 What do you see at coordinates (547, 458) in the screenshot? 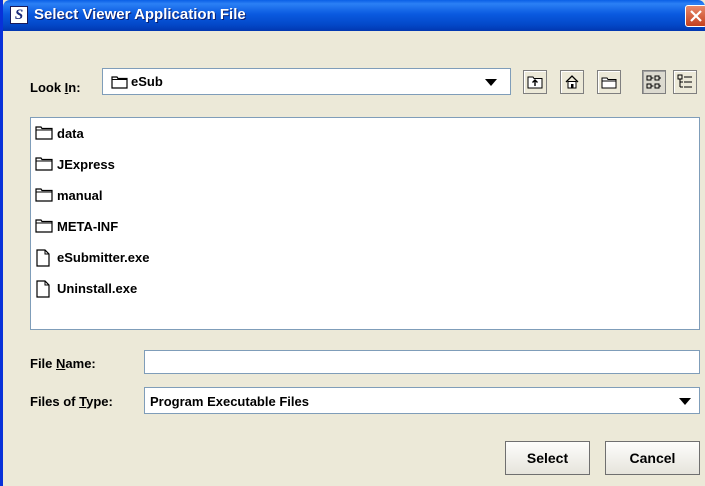
I see `select-button: Select` at bounding box center [547, 458].